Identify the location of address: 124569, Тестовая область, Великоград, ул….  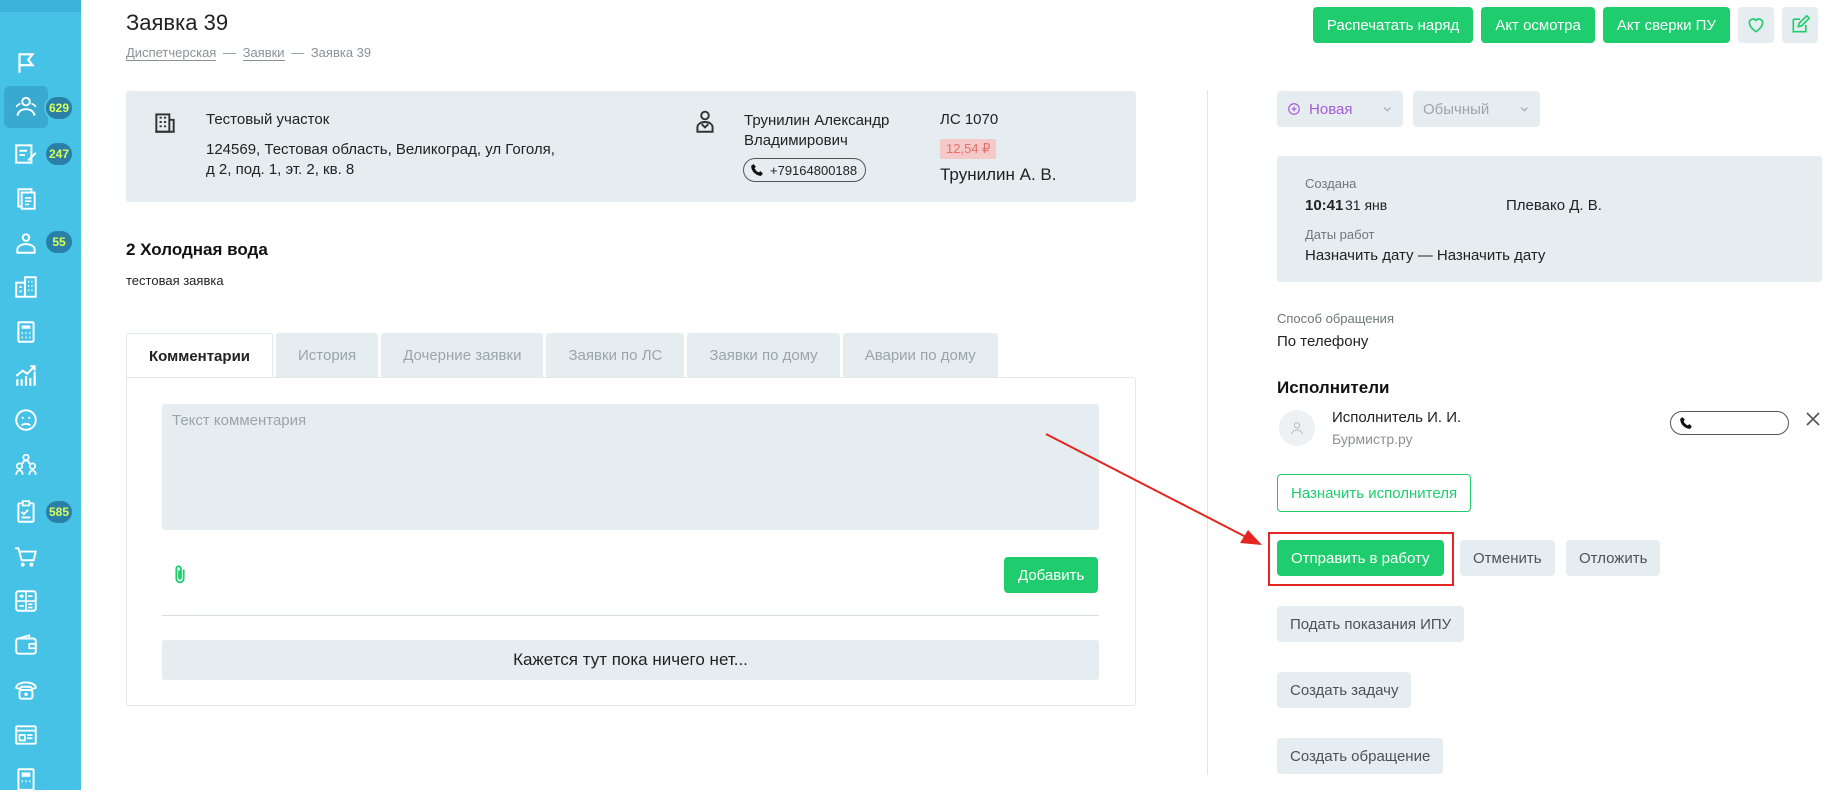
(396, 160).